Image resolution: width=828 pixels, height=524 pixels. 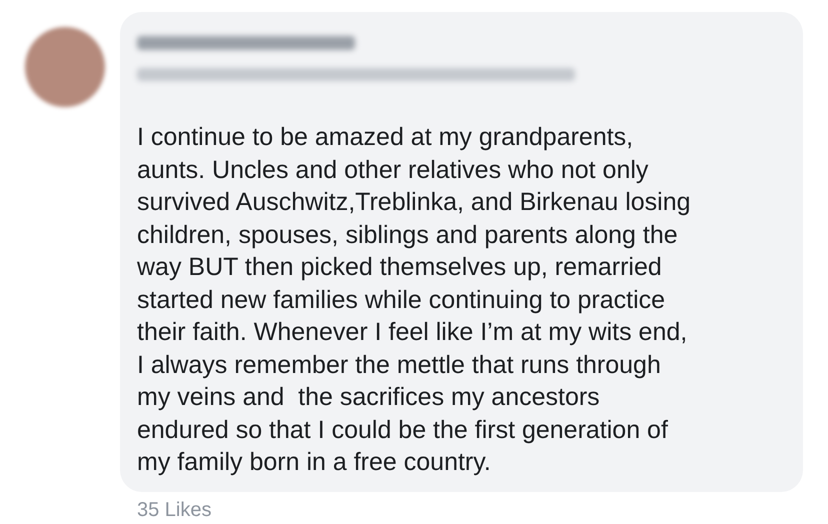 I want to click on likes-count: 35 Likes, so click(x=470, y=510).